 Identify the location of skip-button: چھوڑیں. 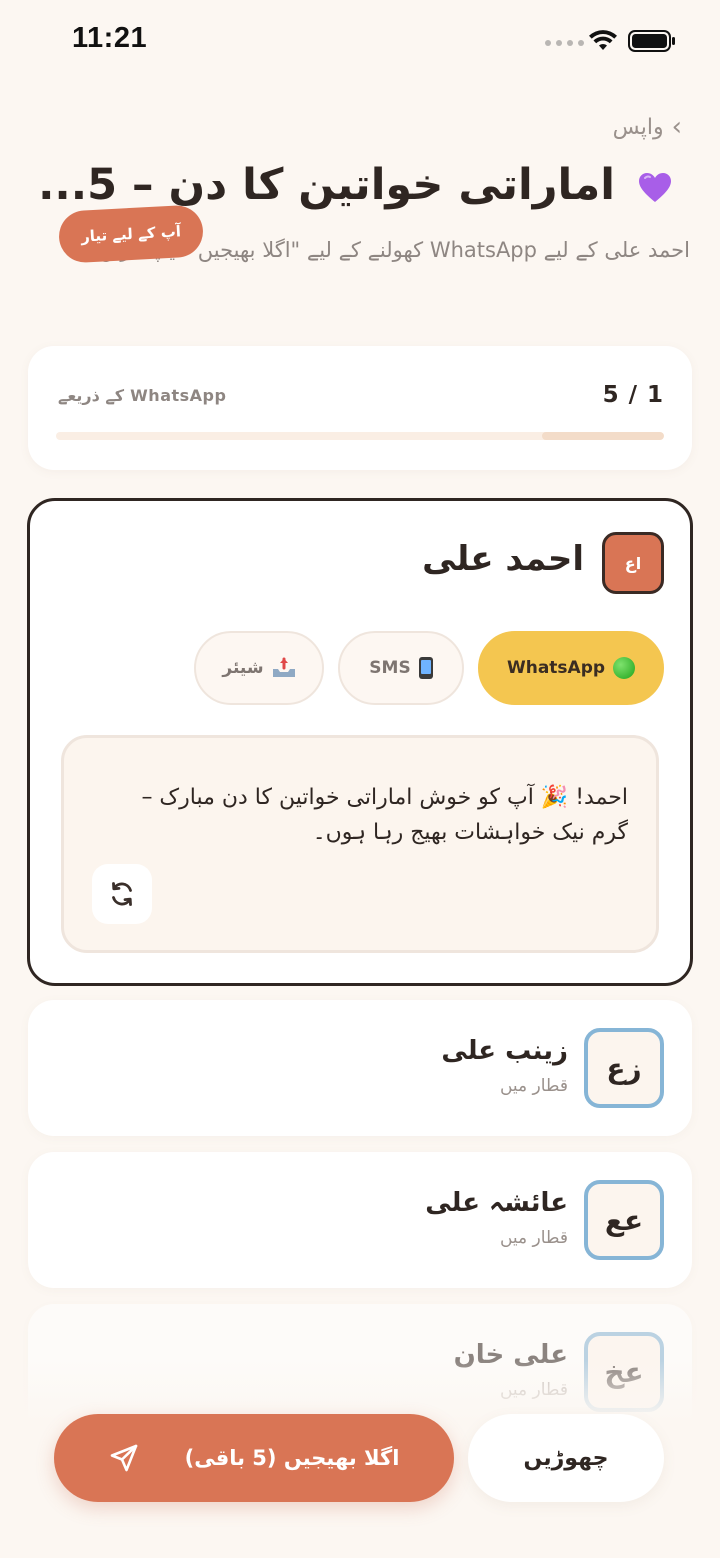
(566, 1458).